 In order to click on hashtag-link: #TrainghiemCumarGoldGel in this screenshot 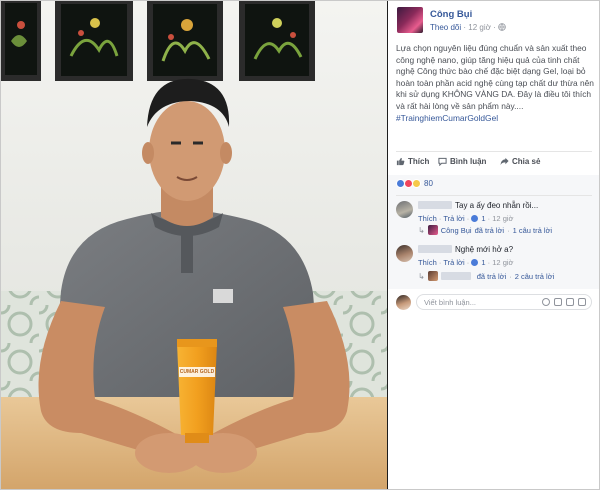, I will do `click(495, 119)`.